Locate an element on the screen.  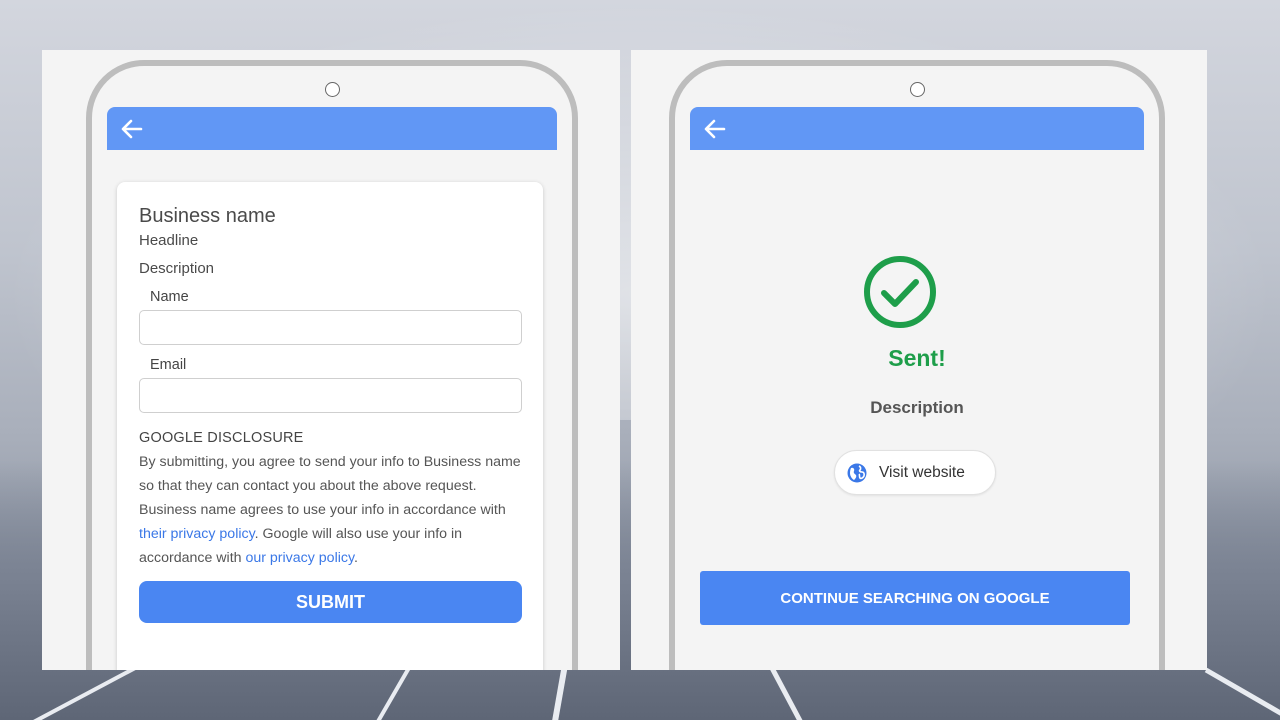
submit-button: SUBMIT is located at coordinates (330, 602).